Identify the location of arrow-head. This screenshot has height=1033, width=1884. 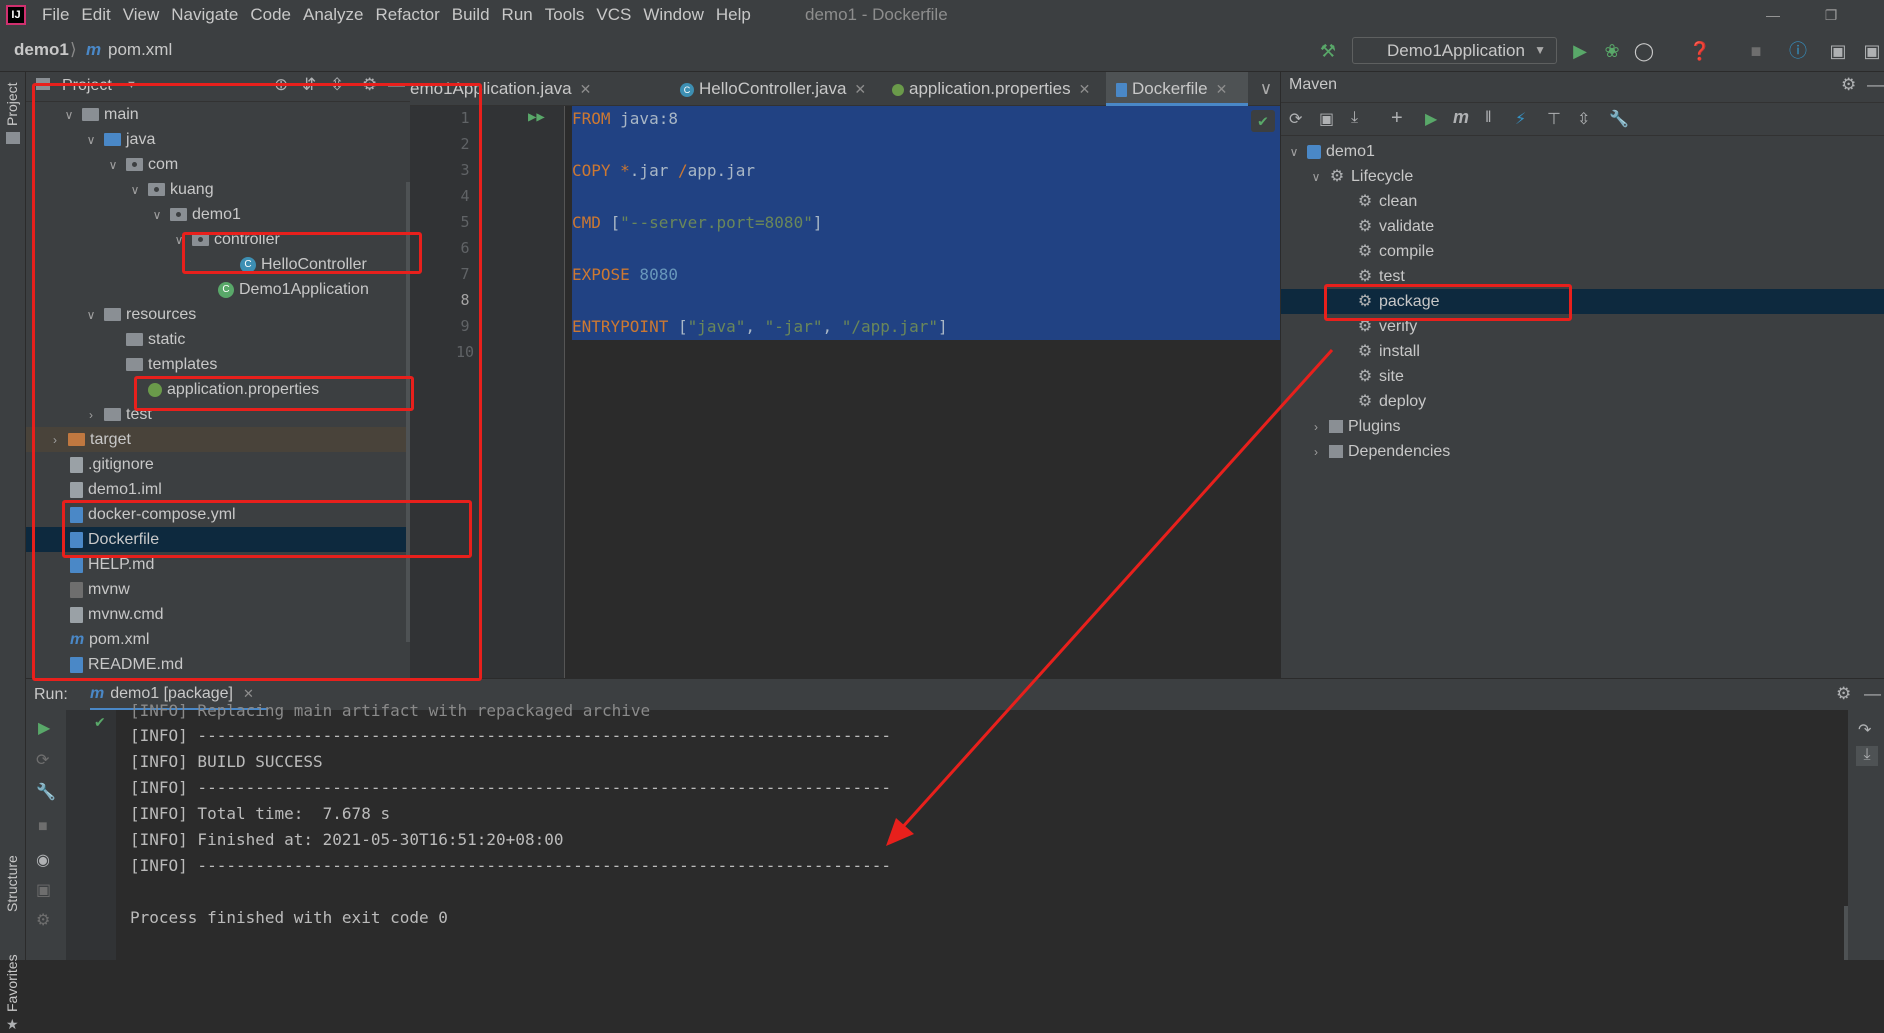
(900, 832).